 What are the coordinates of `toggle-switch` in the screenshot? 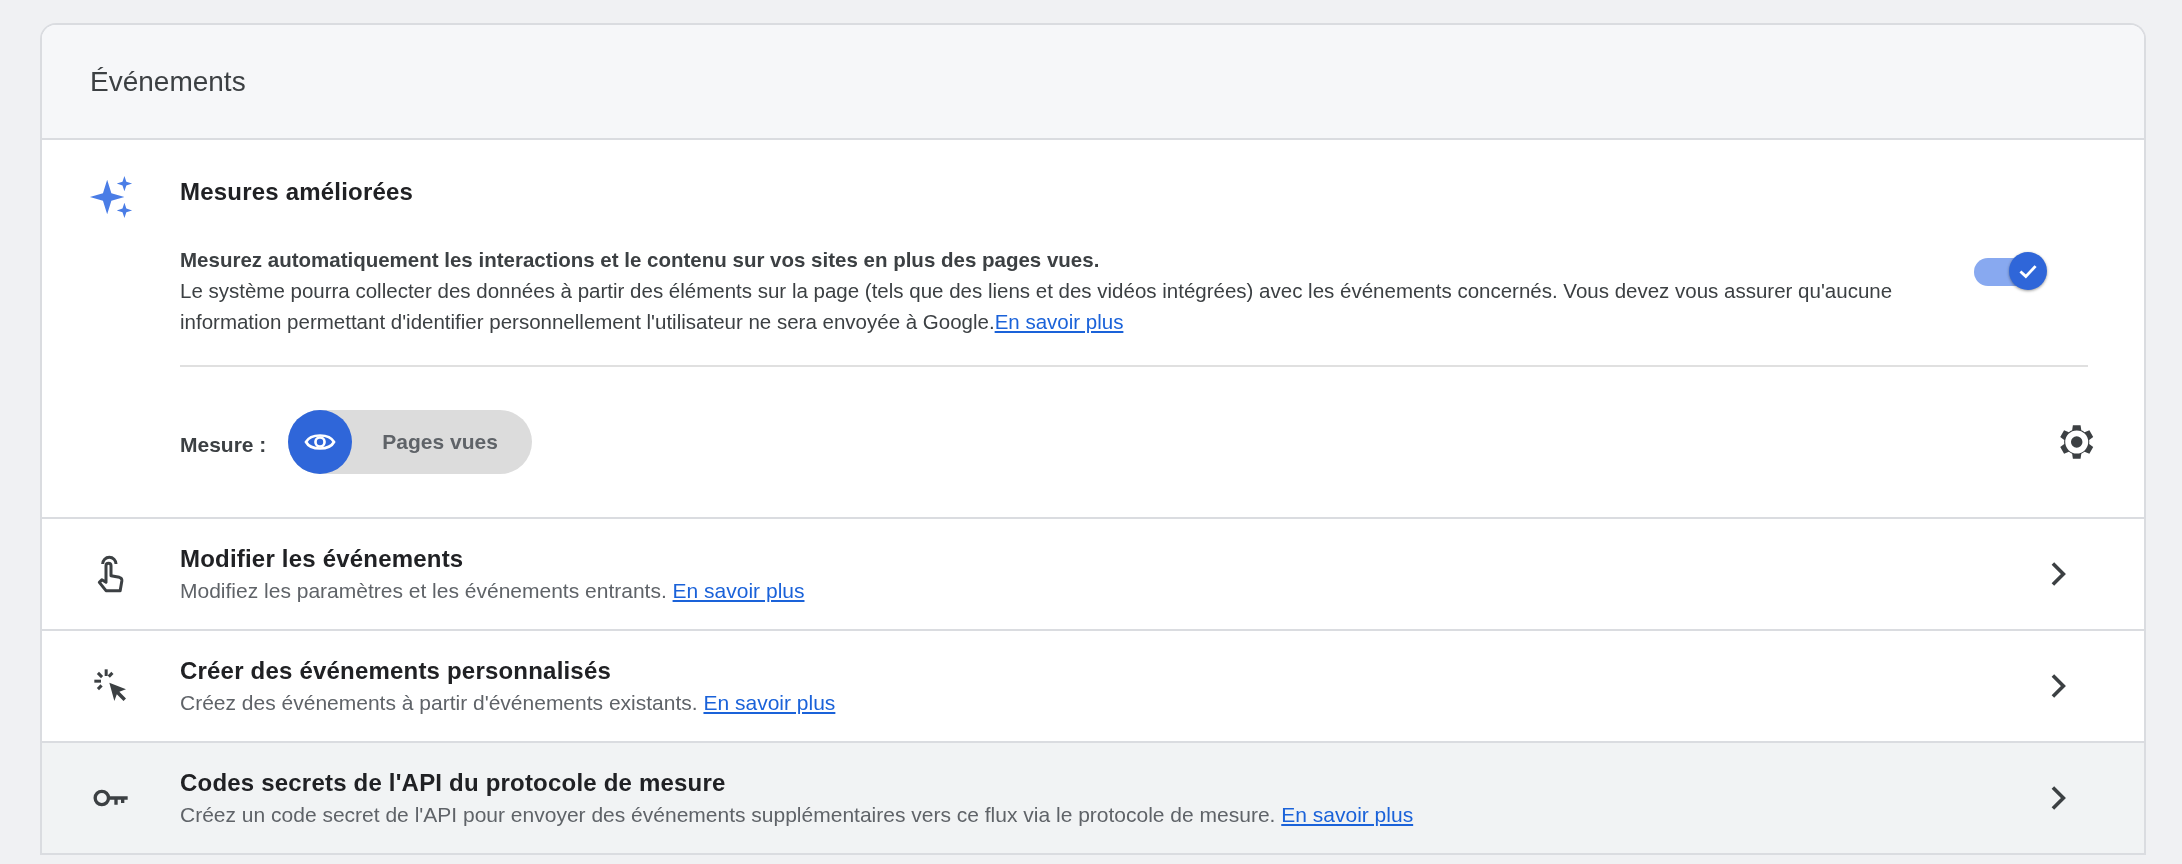 It's located at (2010, 272).